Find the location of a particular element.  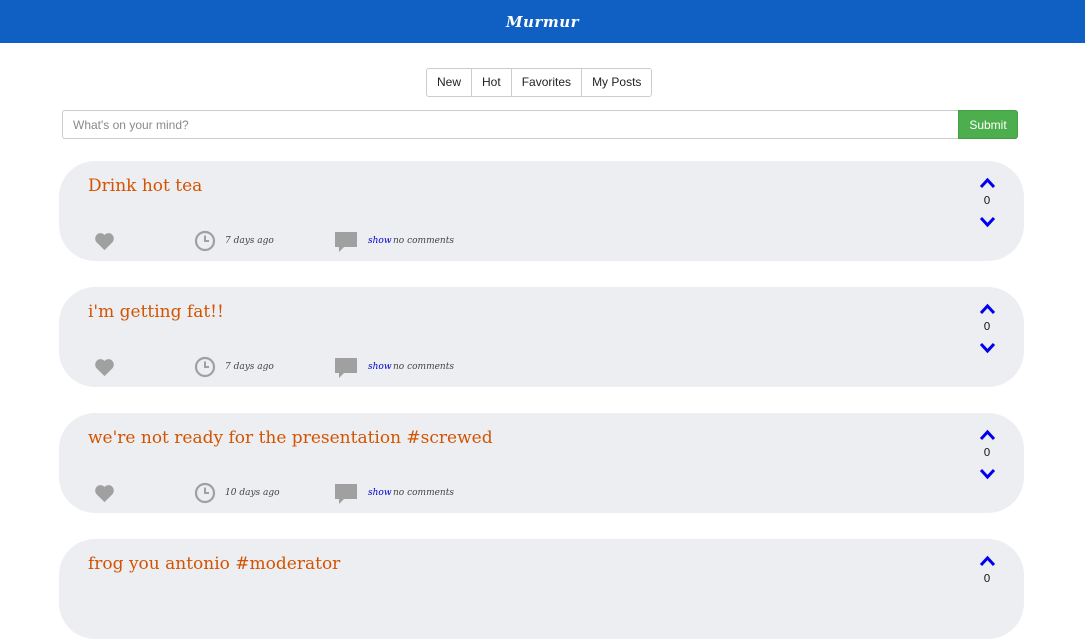

post-timestamp: 10 days ago is located at coordinates (252, 493).